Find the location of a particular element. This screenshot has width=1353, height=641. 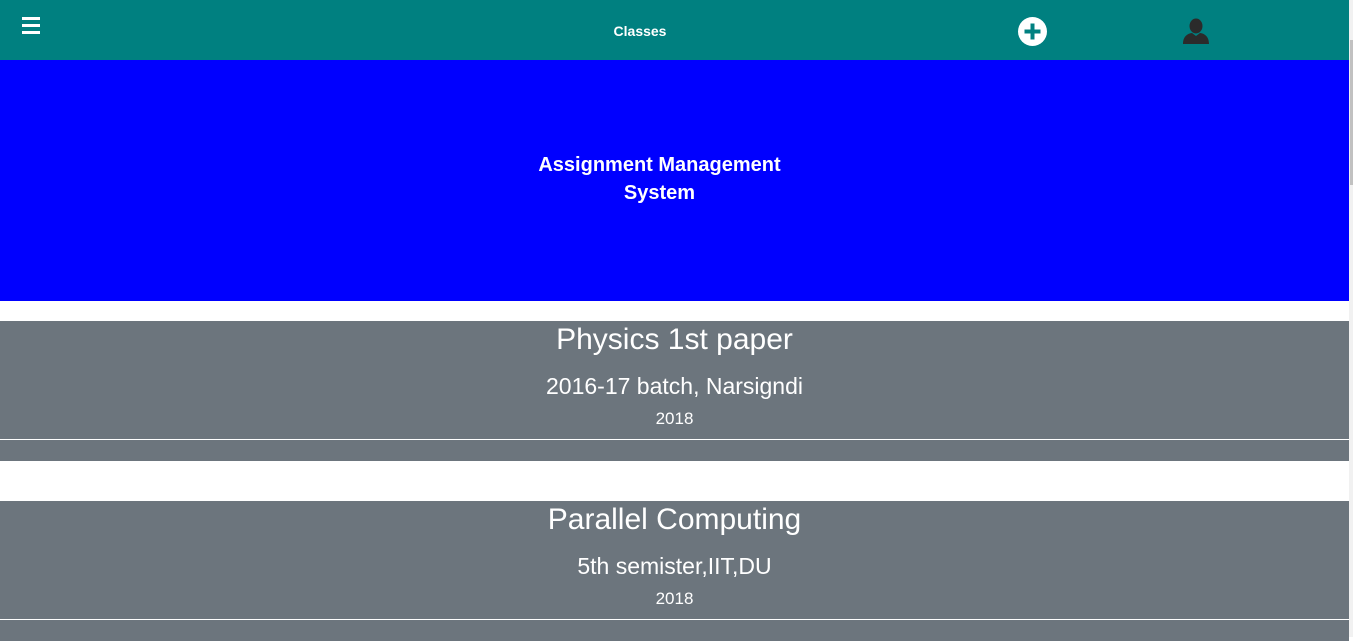

user-icon is located at coordinates (1196, 31).